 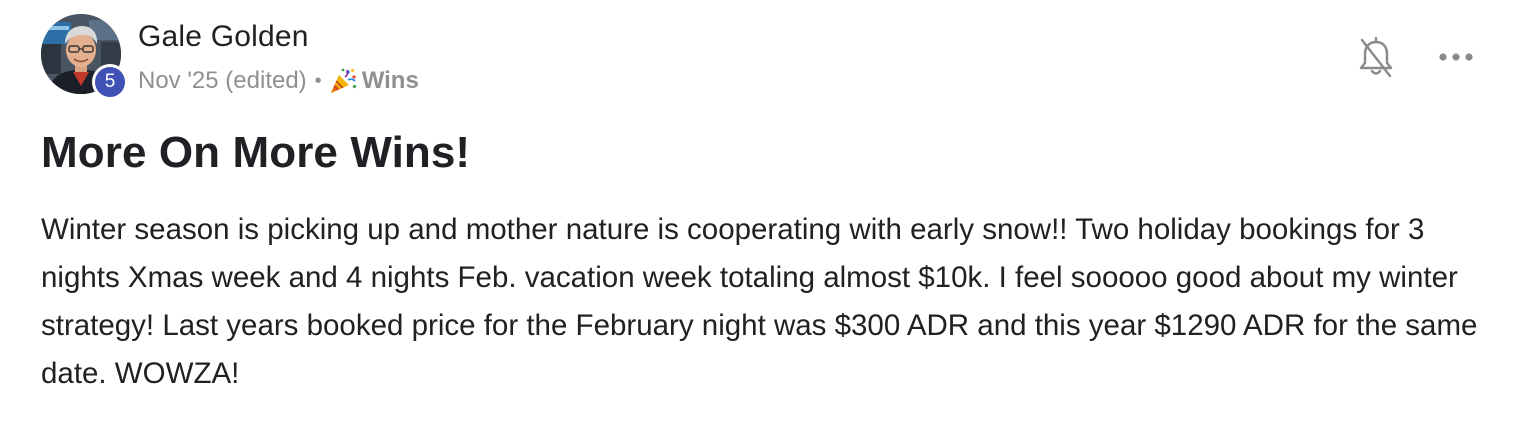 I want to click on post-meta: Nov '25 (edited) • Wins, so click(x=278, y=81).